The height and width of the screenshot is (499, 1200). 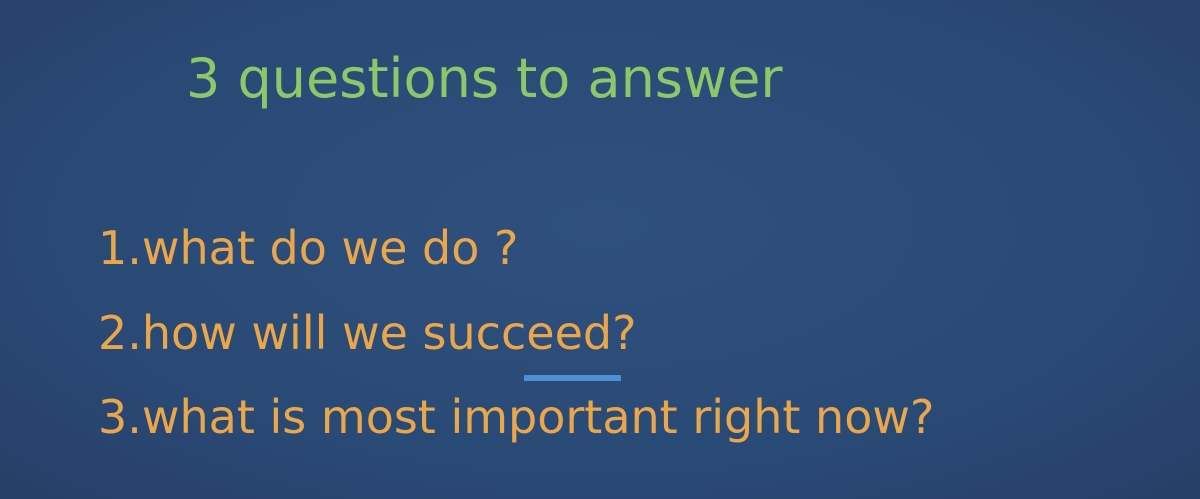 I want to click on question-3: 3.what is most important right now?, so click(x=516, y=417).